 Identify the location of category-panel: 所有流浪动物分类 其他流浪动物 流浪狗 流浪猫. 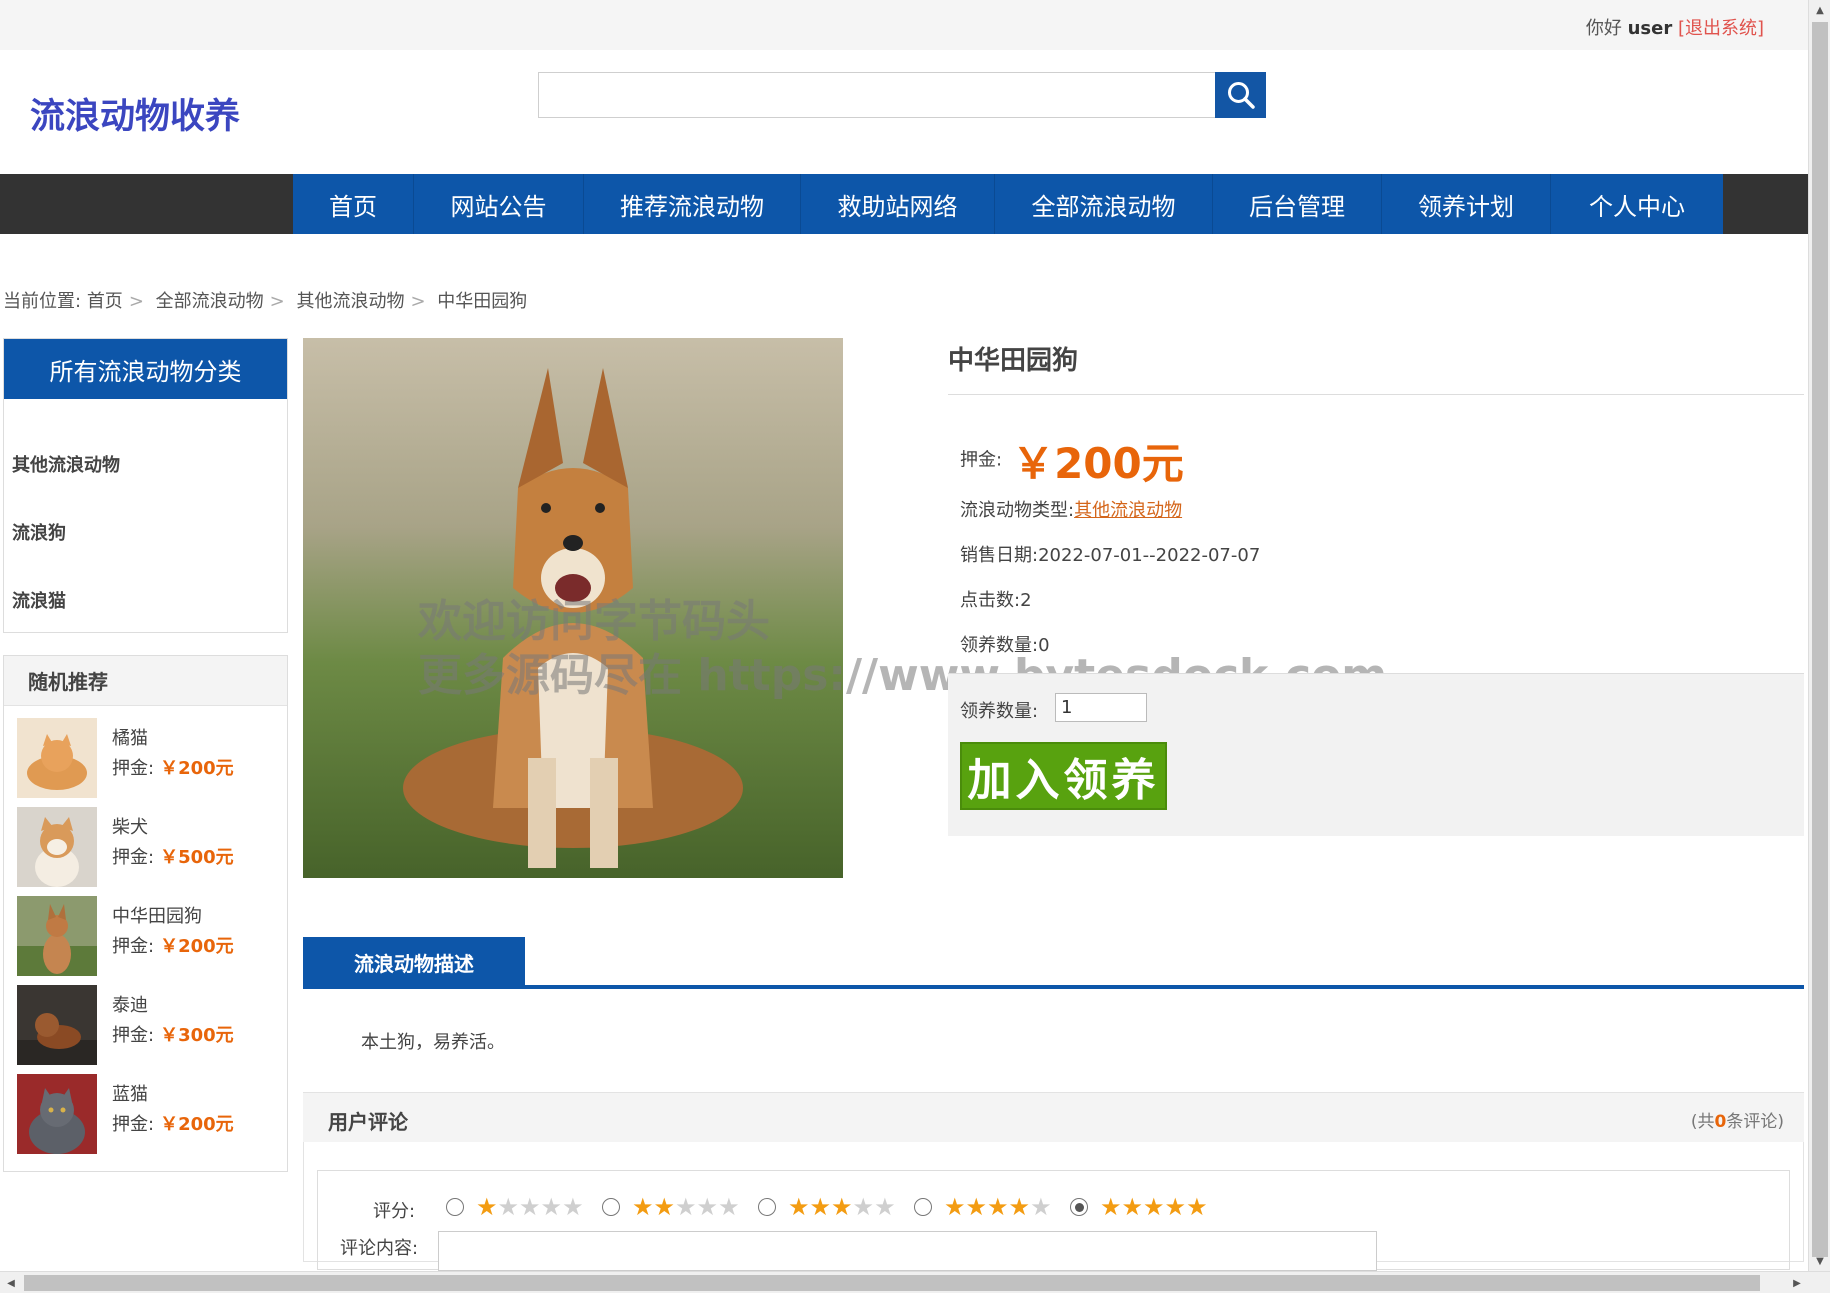
(145, 485).